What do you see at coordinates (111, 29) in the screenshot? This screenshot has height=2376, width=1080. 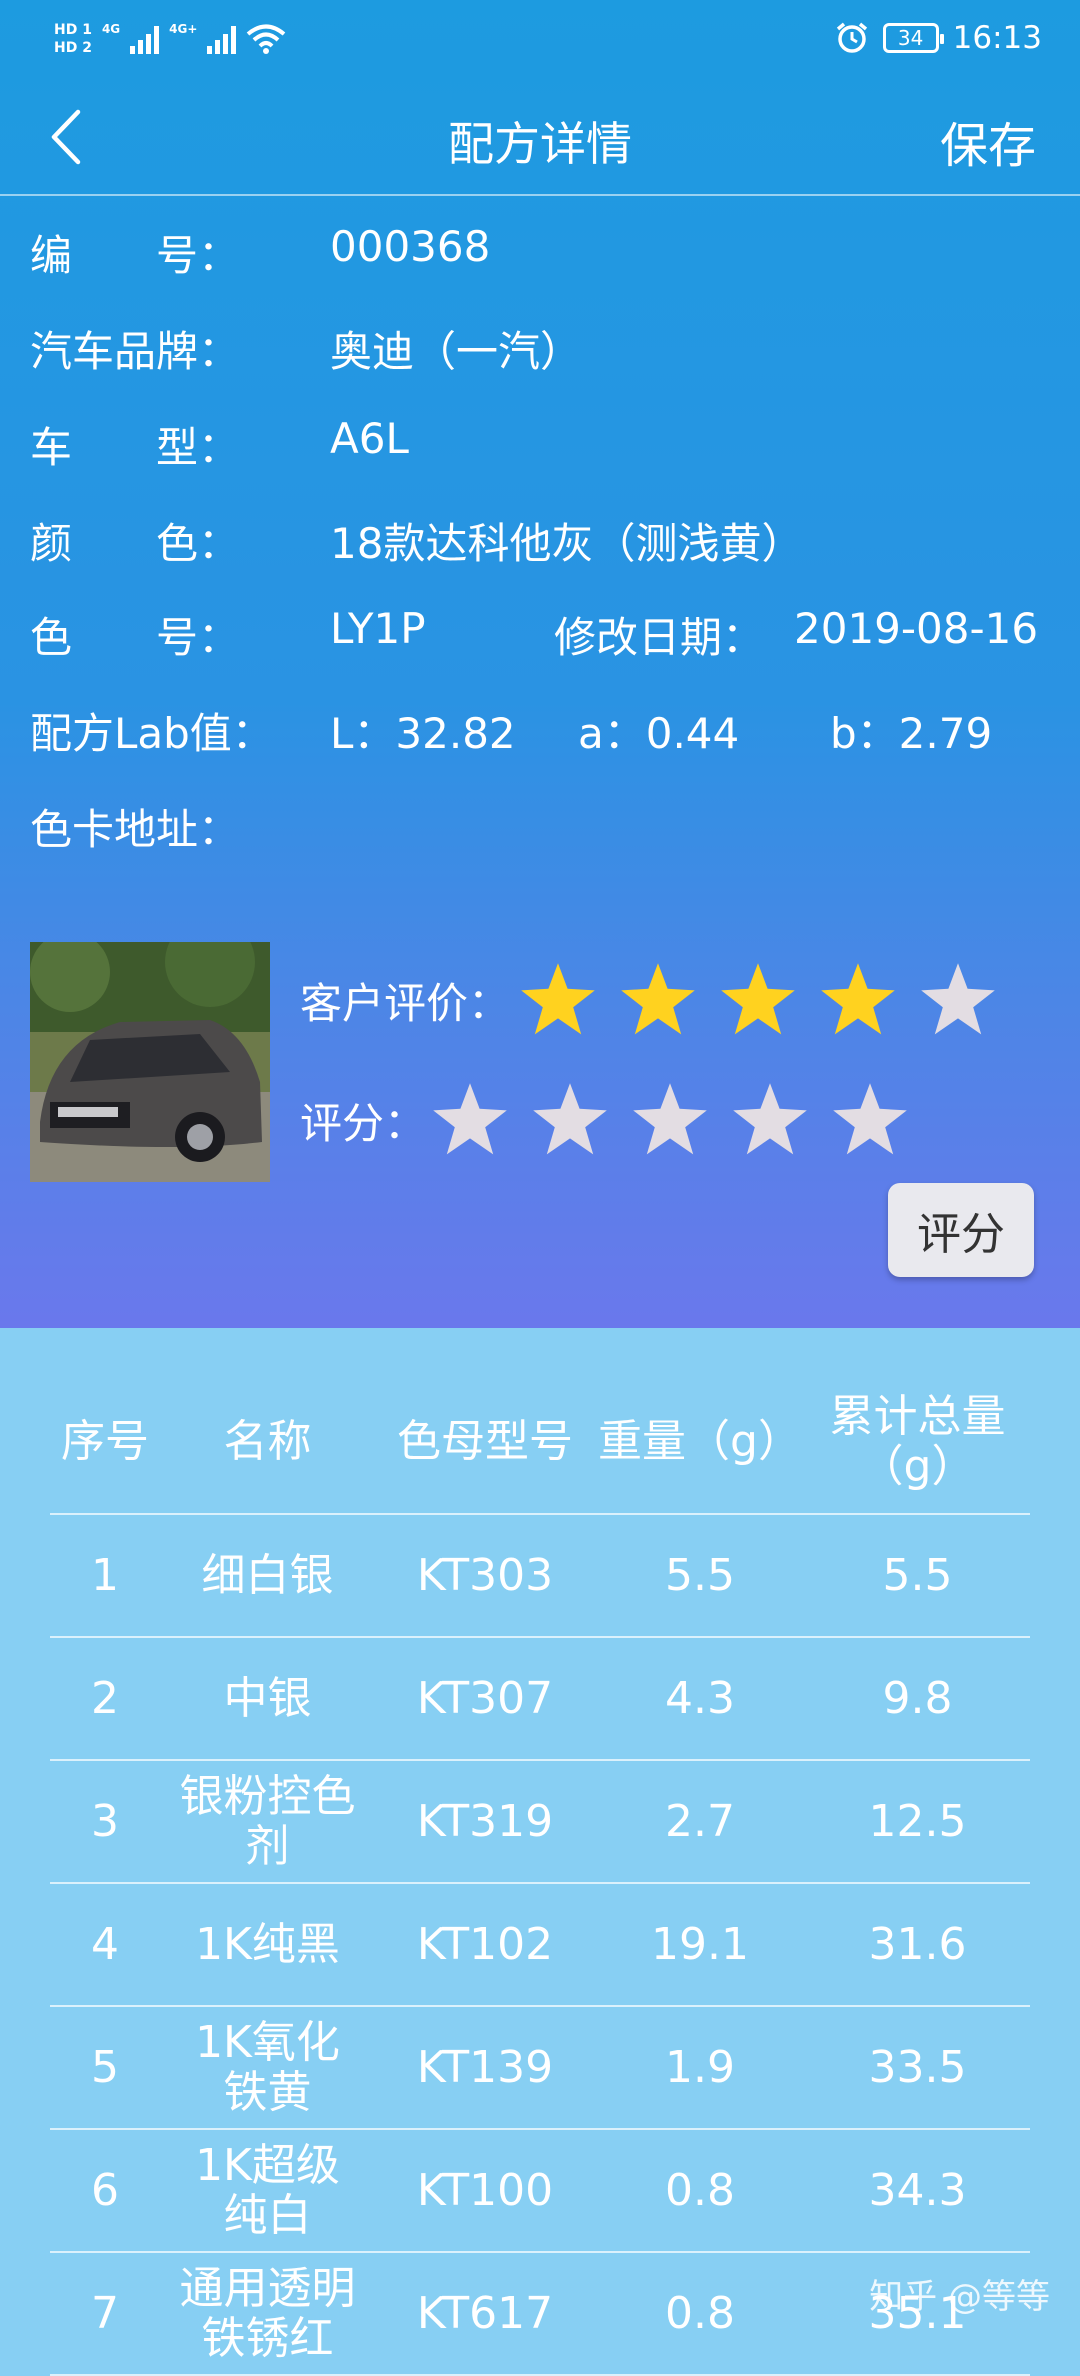 I see `network1-label: 4G` at bounding box center [111, 29].